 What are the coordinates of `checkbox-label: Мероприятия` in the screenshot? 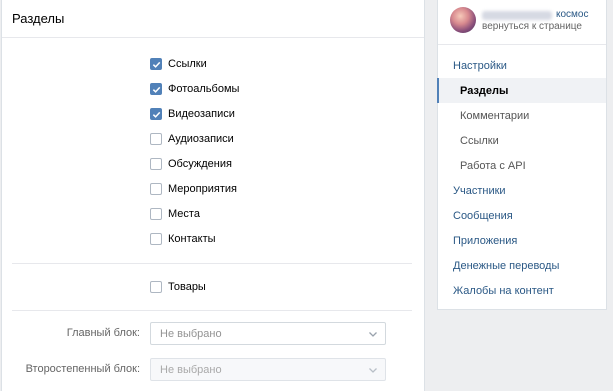 It's located at (202, 189).